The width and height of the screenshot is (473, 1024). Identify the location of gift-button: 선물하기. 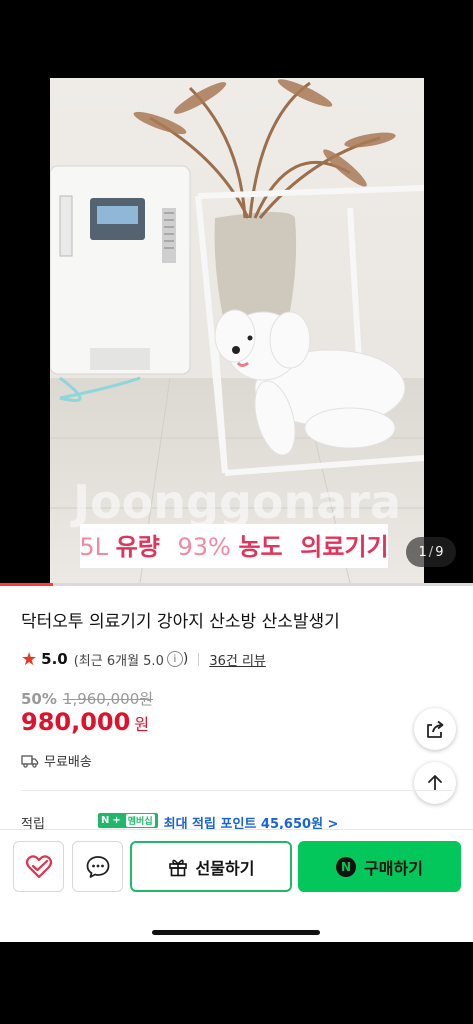
(211, 866).